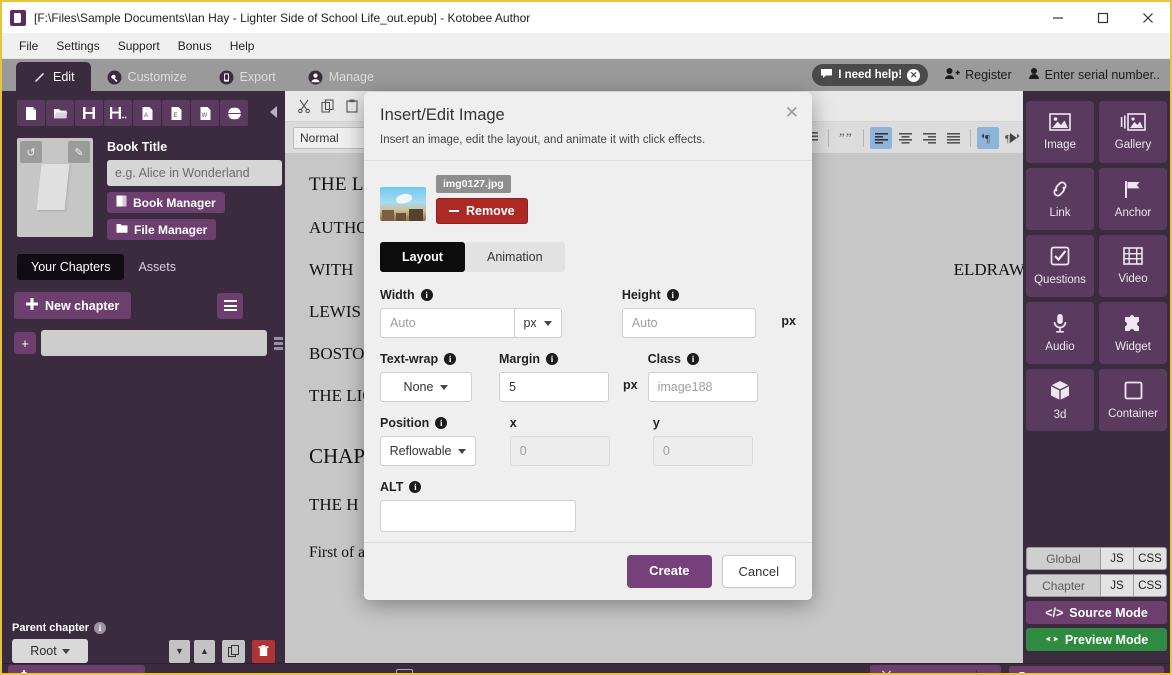 The image size is (1172, 675). Describe the element at coordinates (79, 152) in the screenshot. I see `cover-edit-icon: ✎` at that location.